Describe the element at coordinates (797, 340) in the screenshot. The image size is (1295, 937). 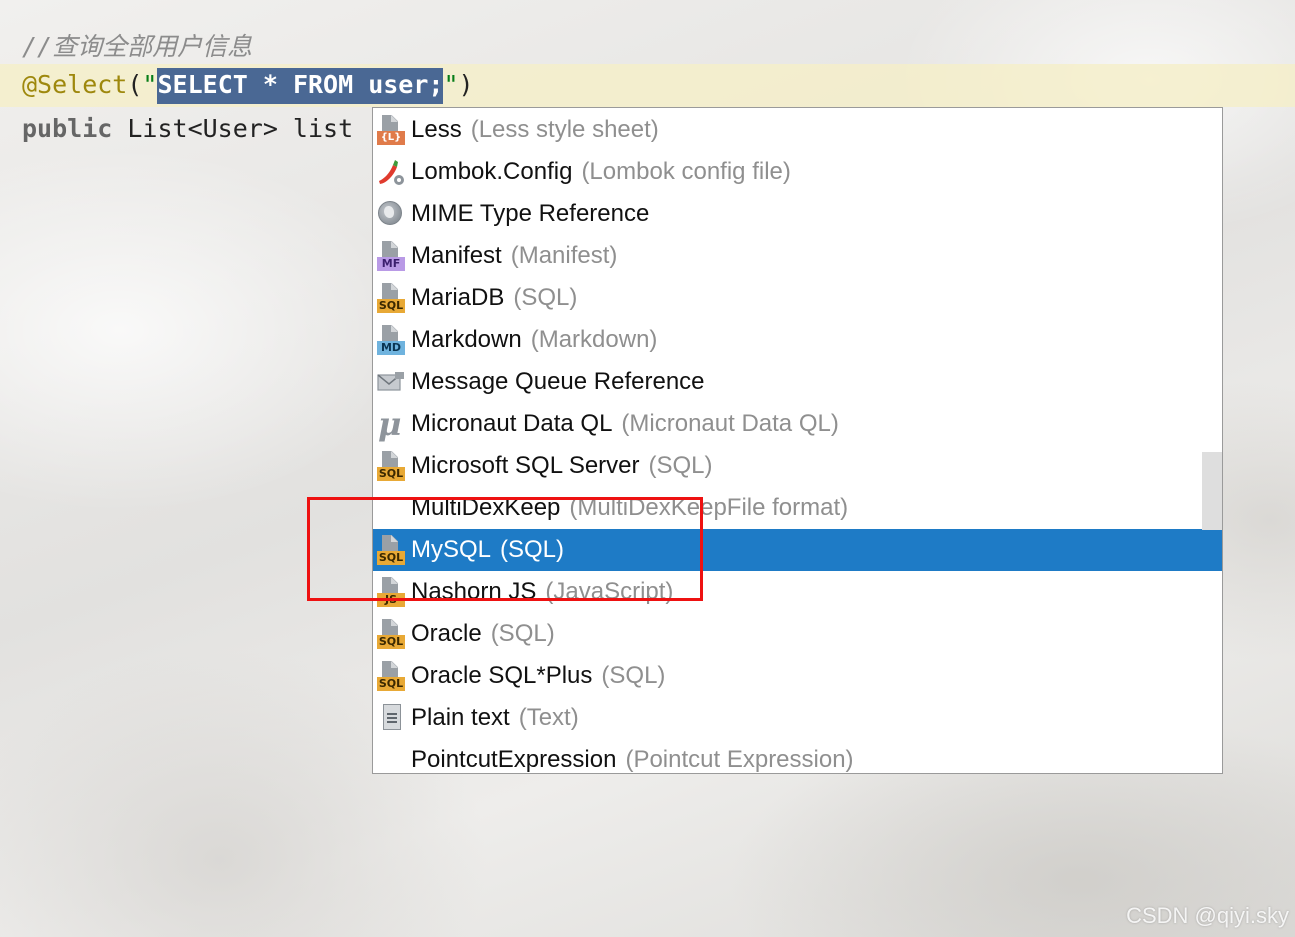
I see `language-option-markdown: MD Markdown (Markdown)` at that location.